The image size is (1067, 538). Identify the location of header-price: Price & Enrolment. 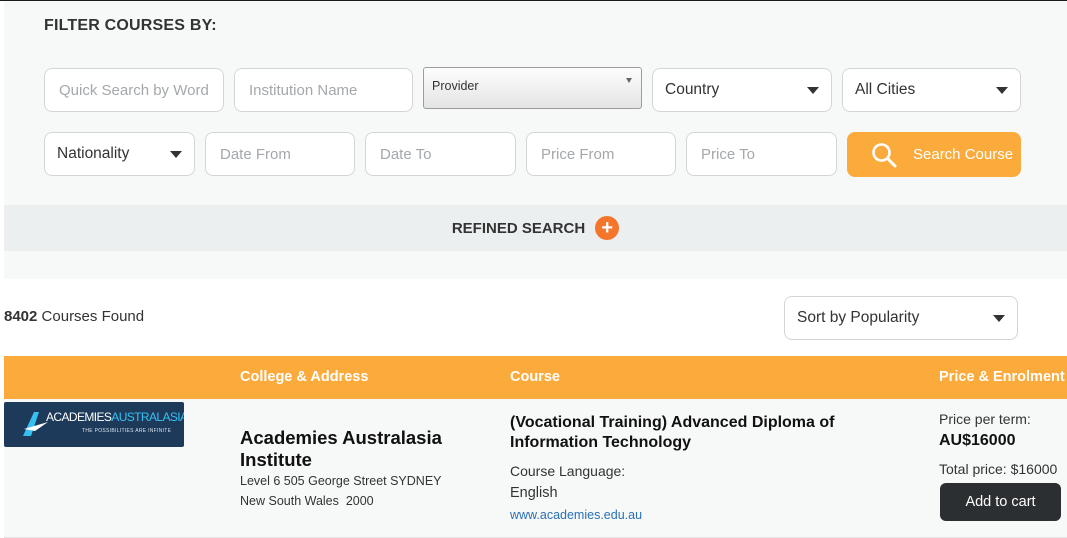
(1002, 377).